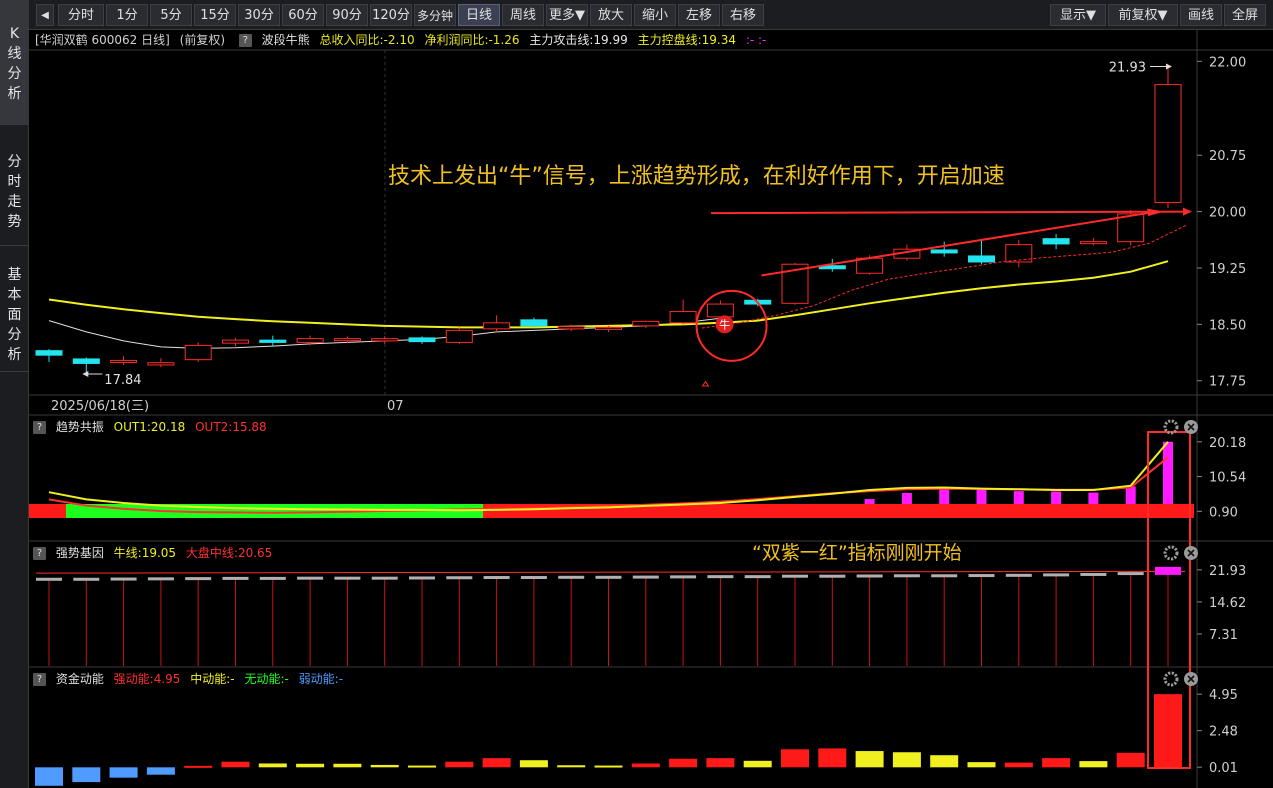 The width and height of the screenshot is (1273, 788). Describe the element at coordinates (1227, 62) in the screenshot. I see `price-tick-label: 22.00` at that location.